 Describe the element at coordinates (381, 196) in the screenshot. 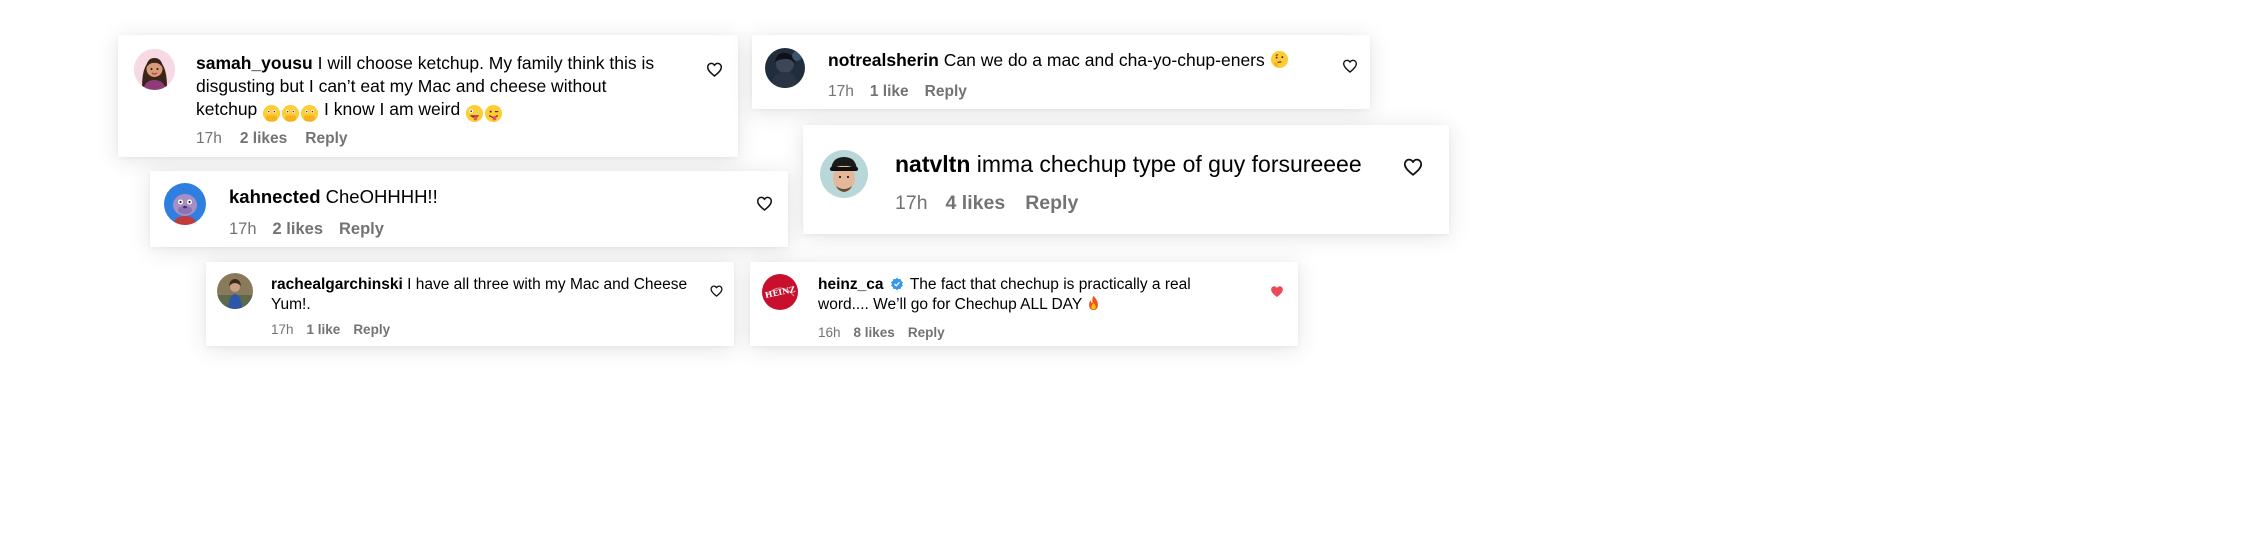

I see `comment-text: CheOHHHH!!` at that location.